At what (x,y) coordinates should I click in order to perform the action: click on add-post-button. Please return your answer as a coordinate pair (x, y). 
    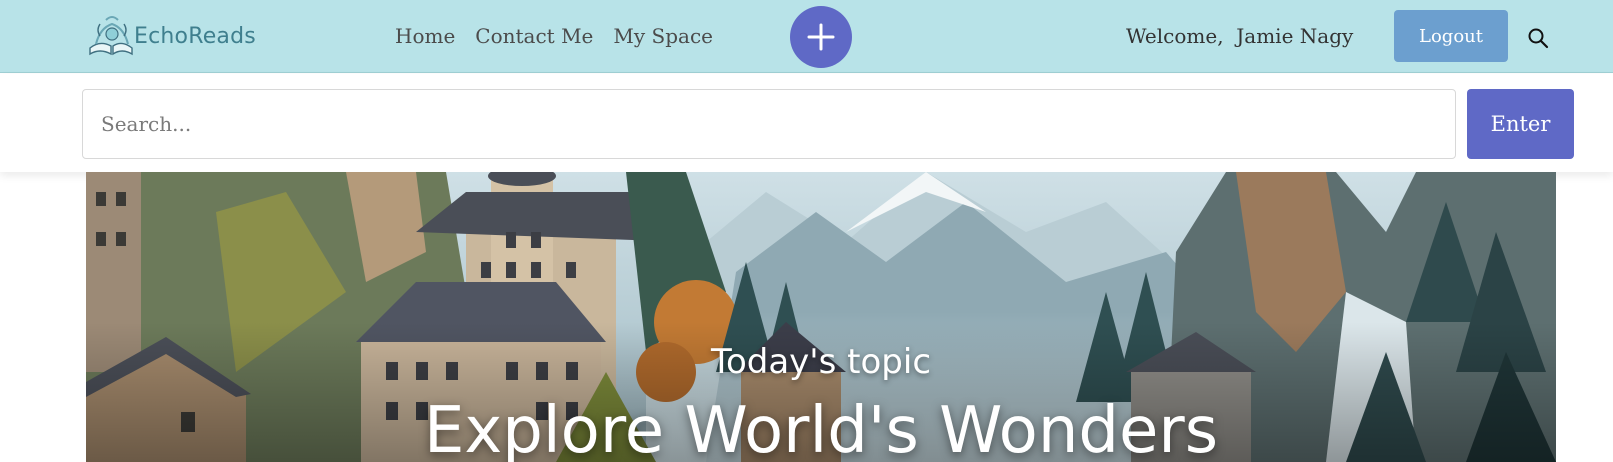
    Looking at the image, I should click on (821, 37).